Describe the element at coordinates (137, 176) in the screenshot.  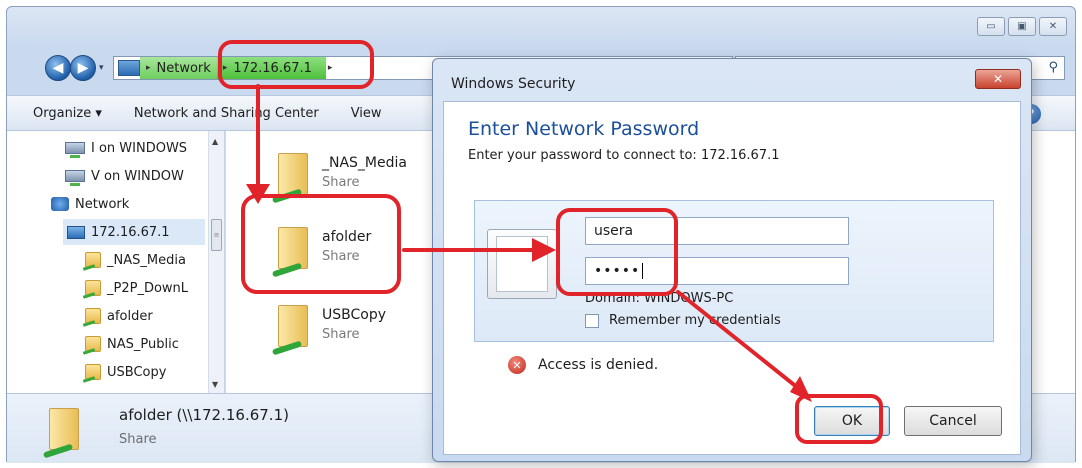
I see `tree-item-label: V on WINDOW` at that location.